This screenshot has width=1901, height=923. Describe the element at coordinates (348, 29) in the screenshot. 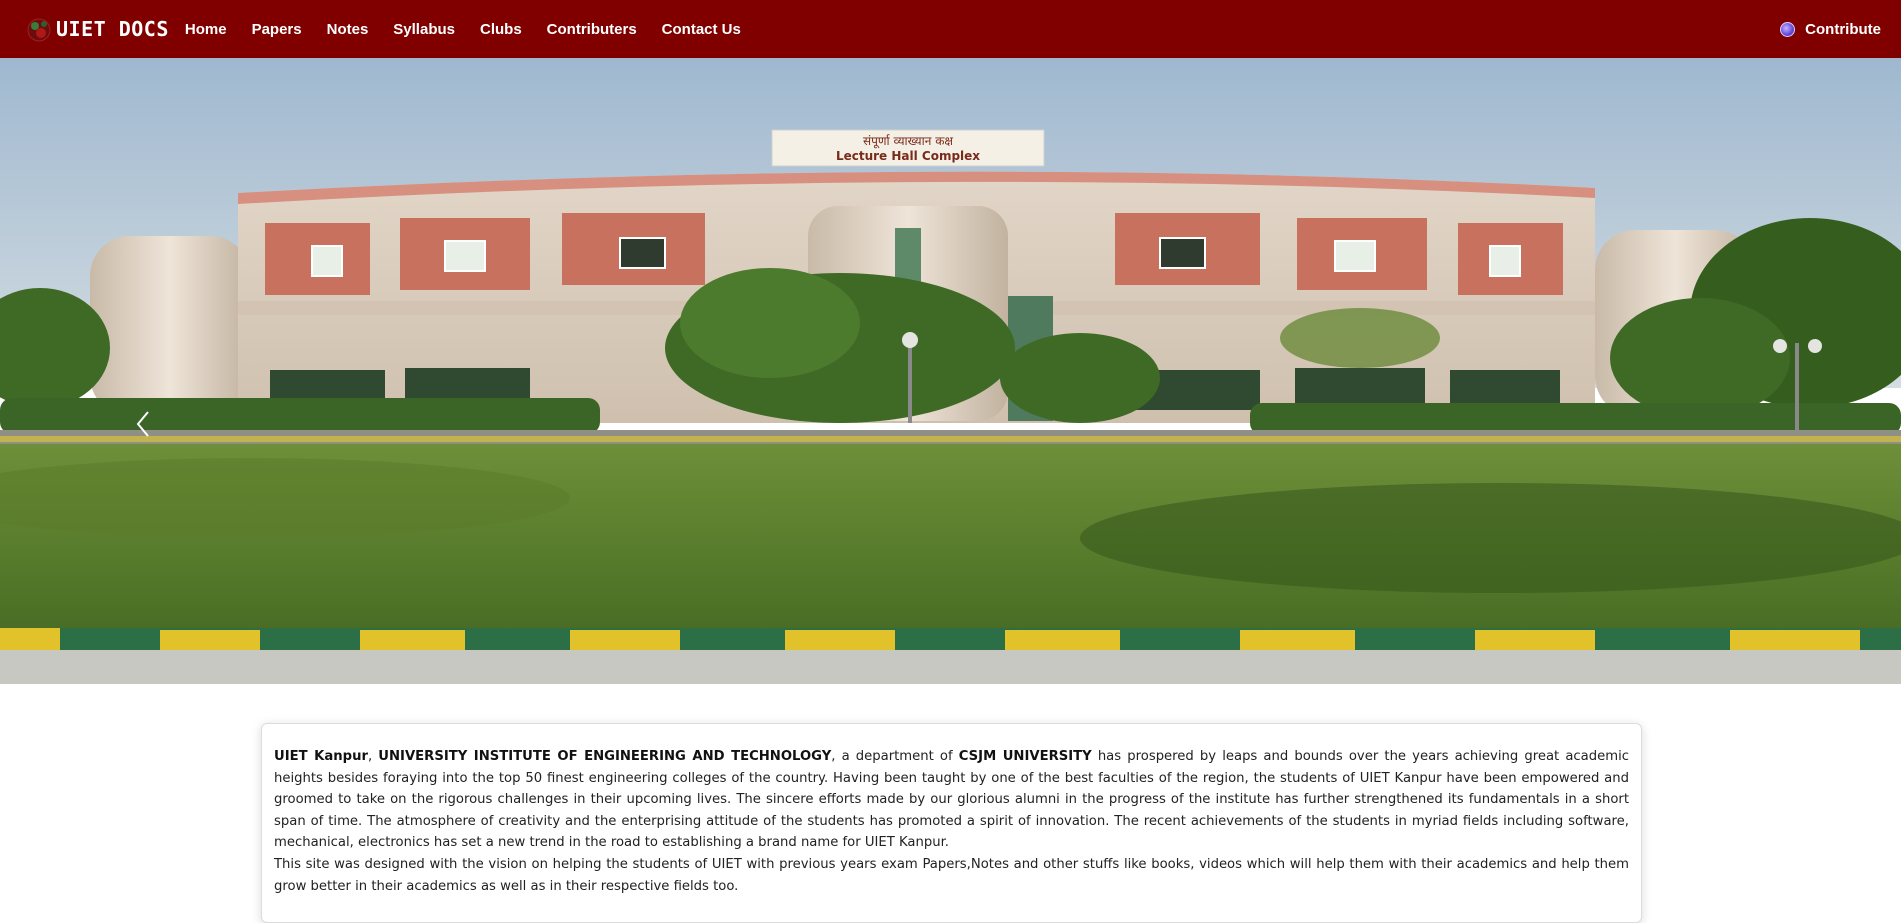

I see `nav-link-notes: Notes` at that location.